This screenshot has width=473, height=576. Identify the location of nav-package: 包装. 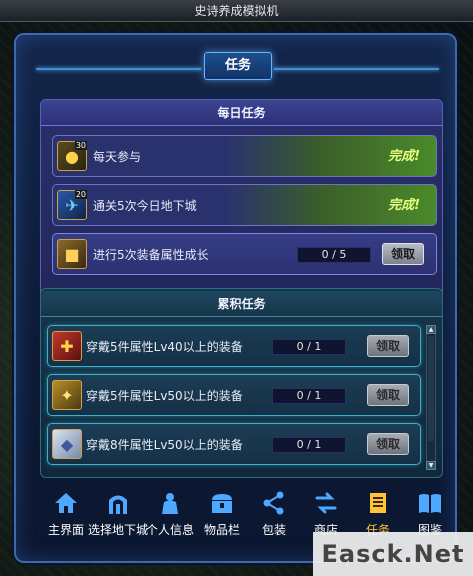
(274, 522).